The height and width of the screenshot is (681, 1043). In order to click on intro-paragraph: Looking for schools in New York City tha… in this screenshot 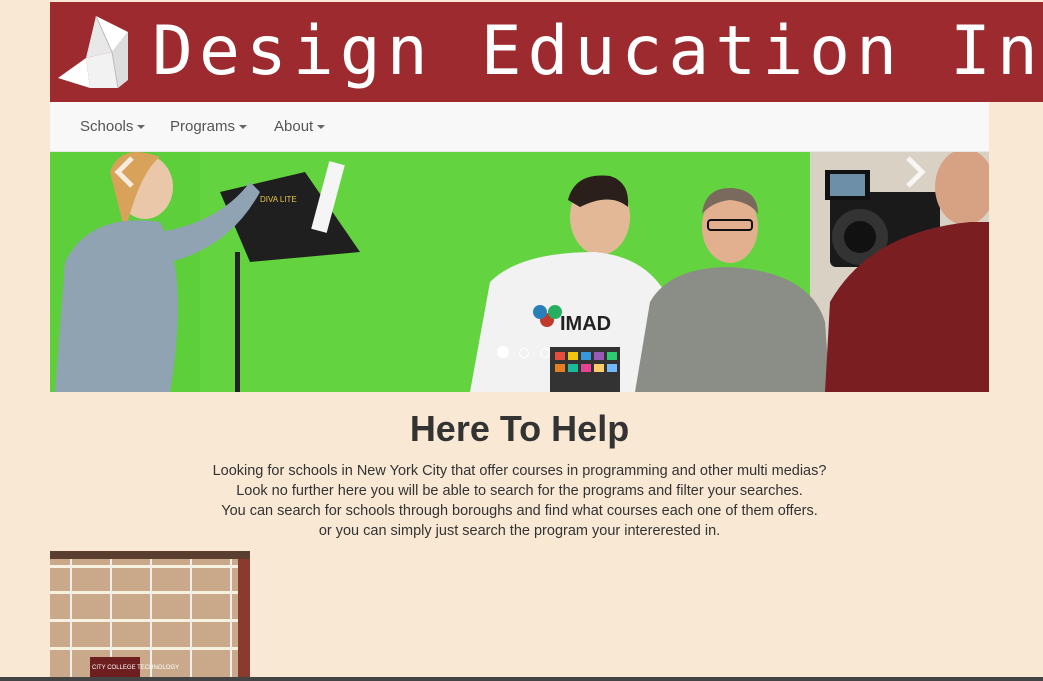, I will do `click(519, 501)`.